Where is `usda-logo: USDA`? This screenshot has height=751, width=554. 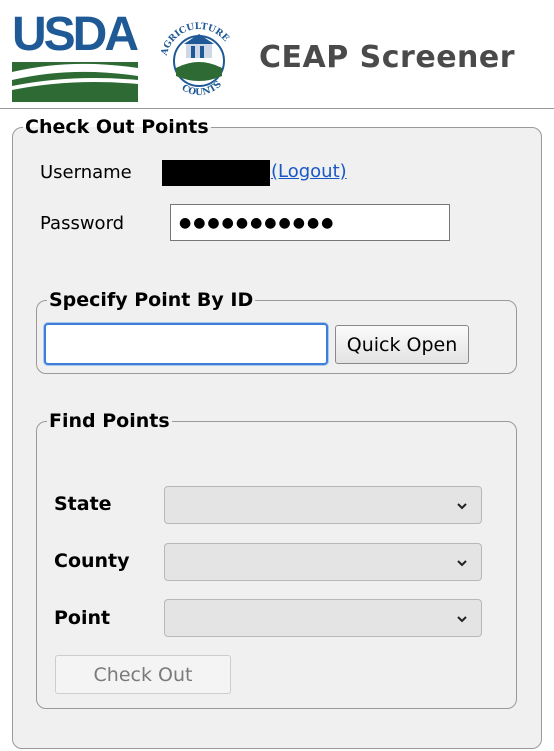
usda-logo: USDA is located at coordinates (75, 56).